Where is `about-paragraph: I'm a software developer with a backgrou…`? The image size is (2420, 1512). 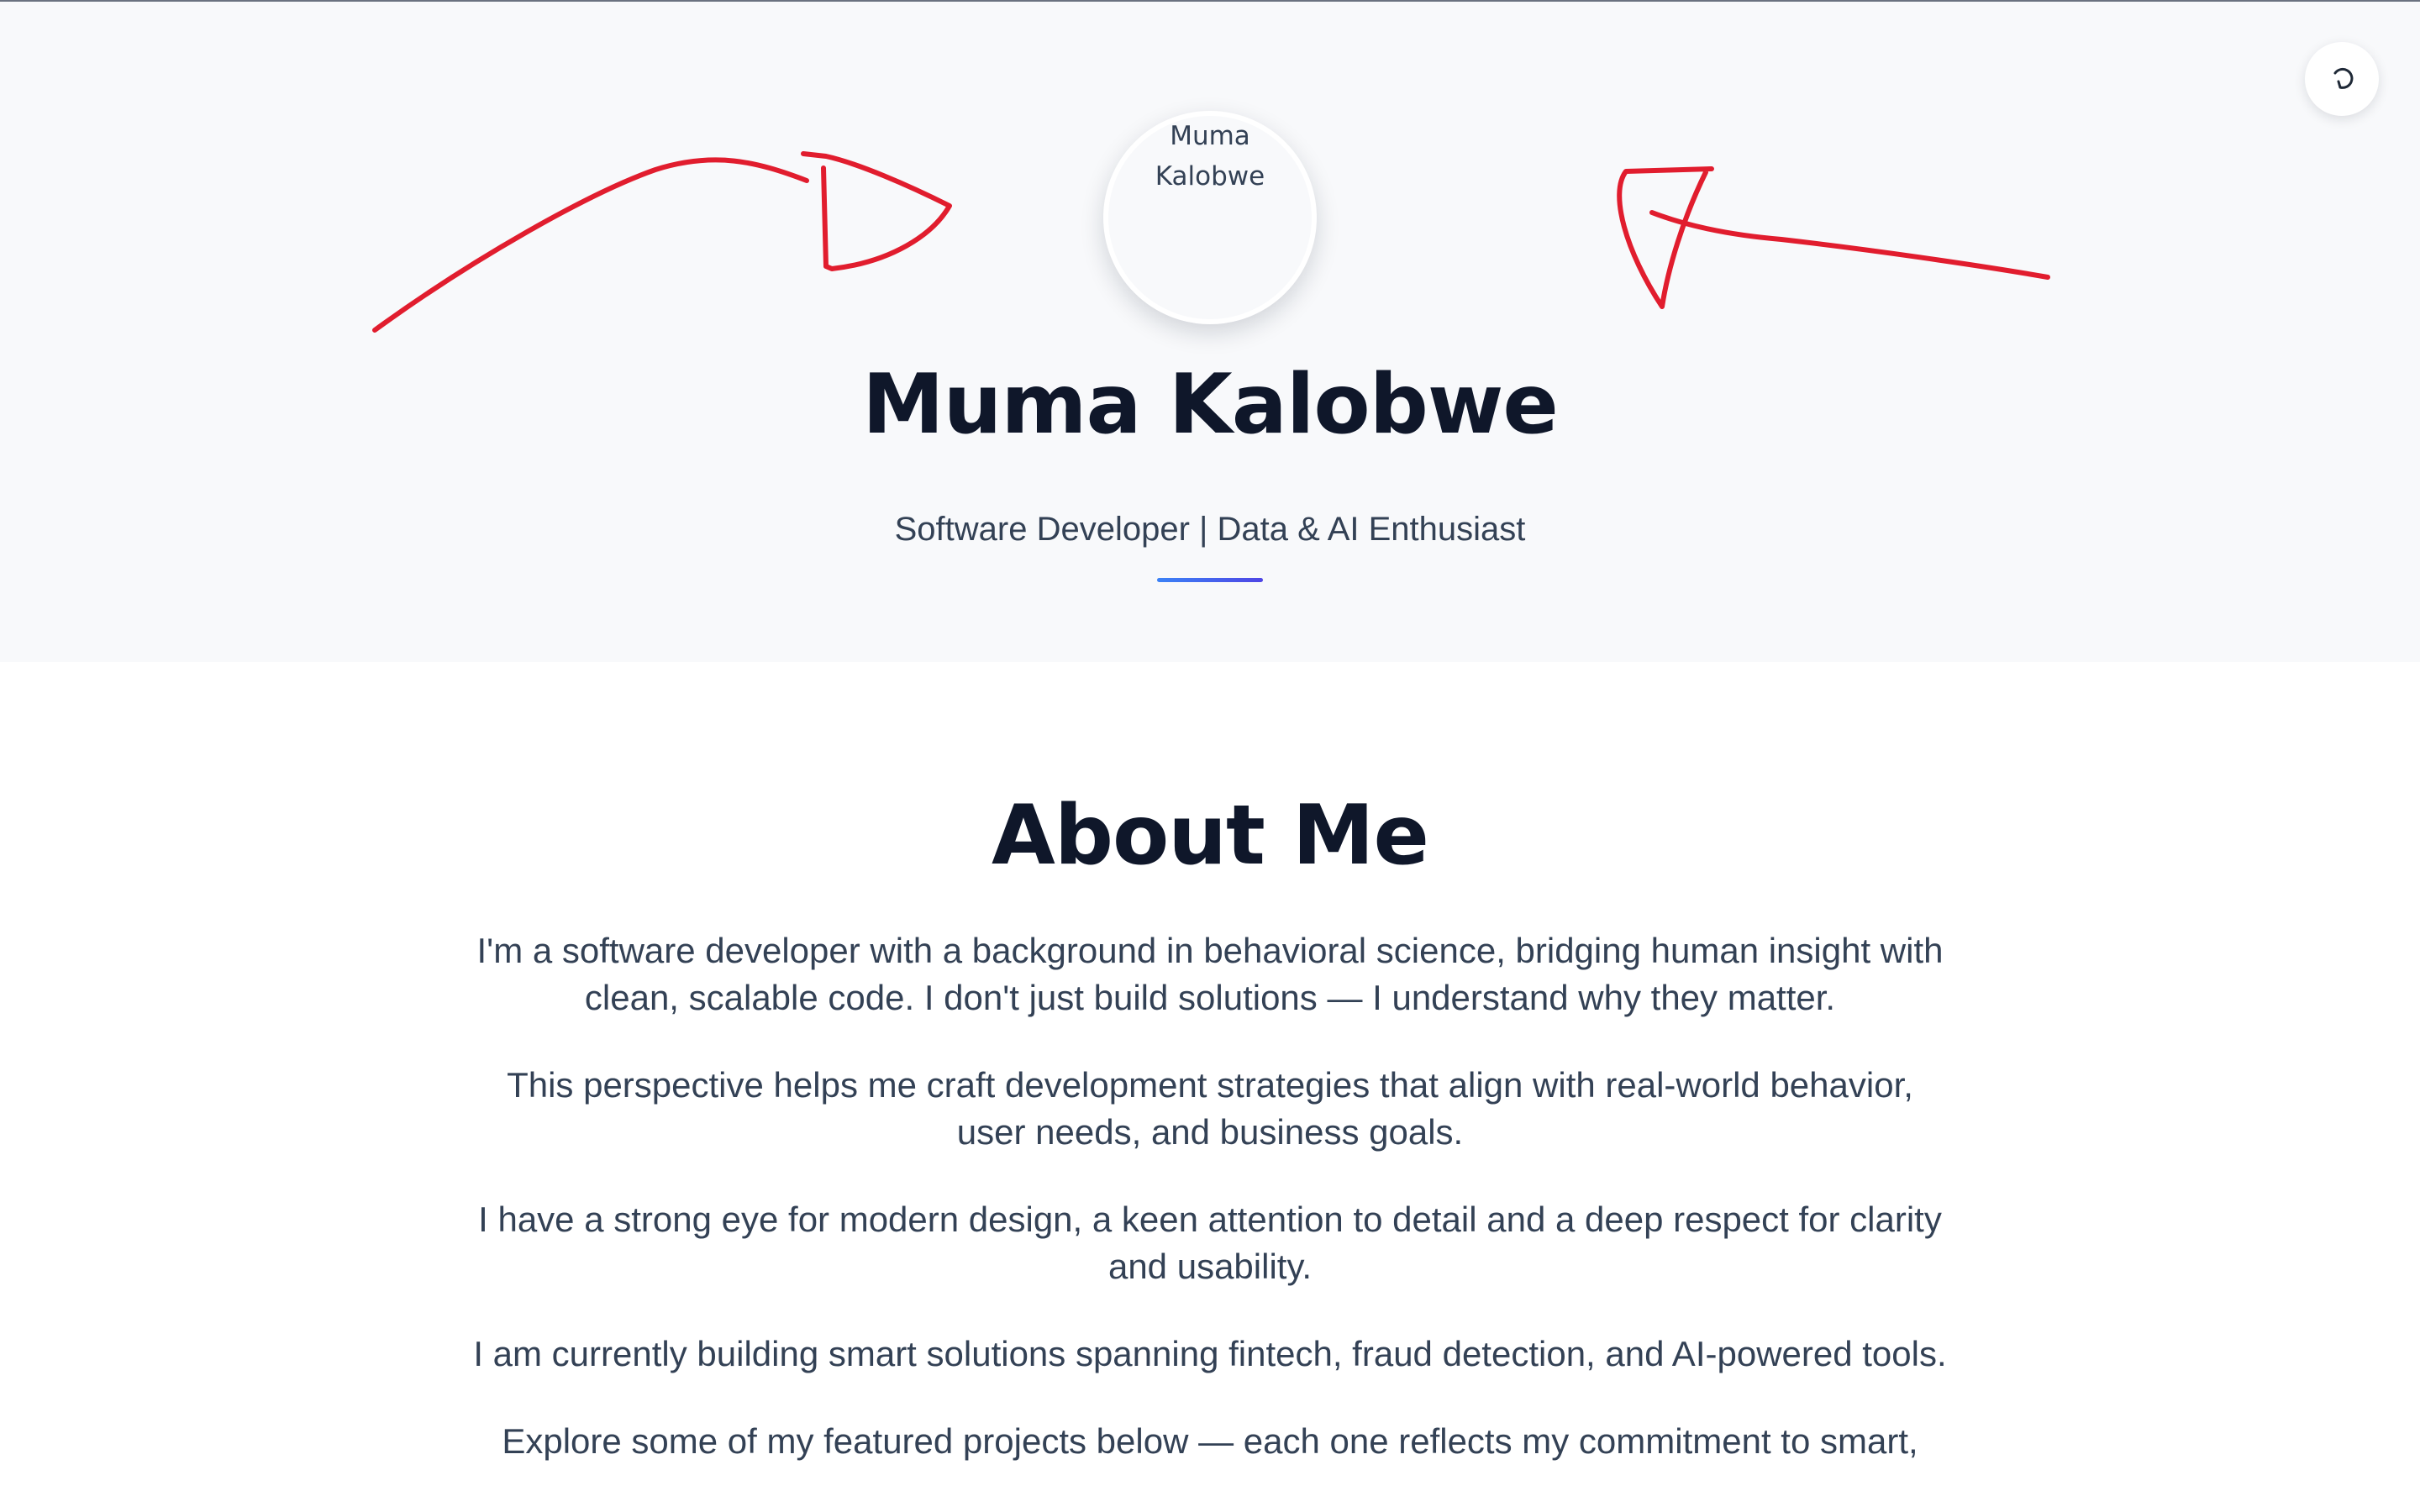 about-paragraph: I'm a software developer with a backgrou… is located at coordinates (1210, 974).